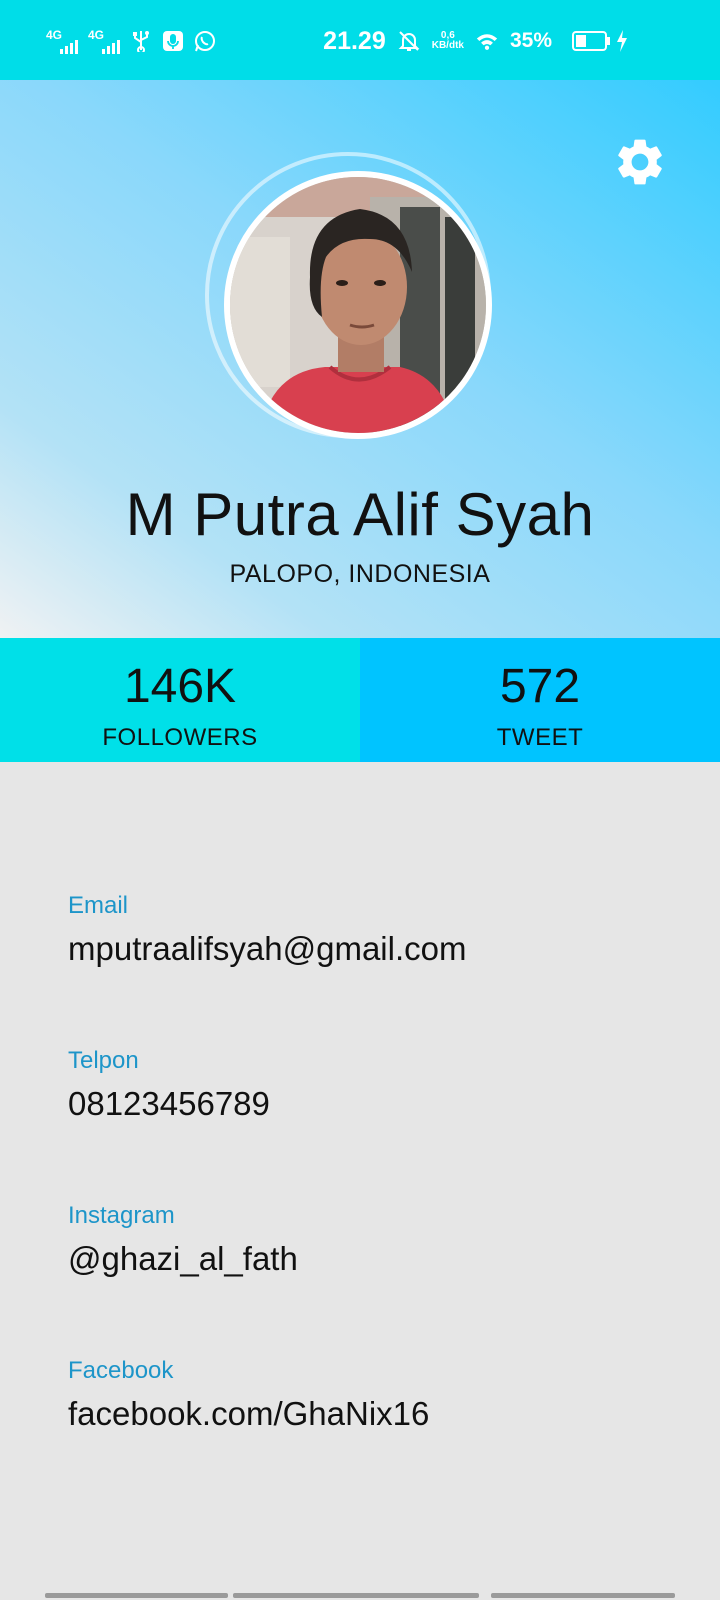 This screenshot has width=720, height=1600. Describe the element at coordinates (583, 1595) in the screenshot. I see `nav-handle-right` at that location.